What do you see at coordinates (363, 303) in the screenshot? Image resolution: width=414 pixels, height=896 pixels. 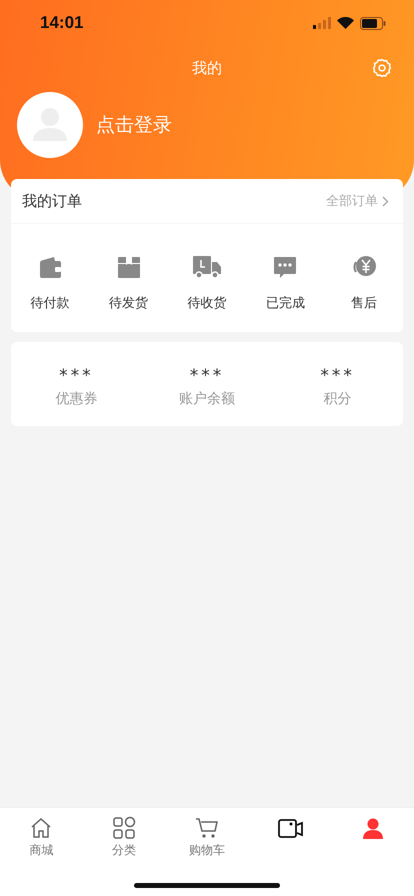 I see `order-status-label: 售后` at bounding box center [363, 303].